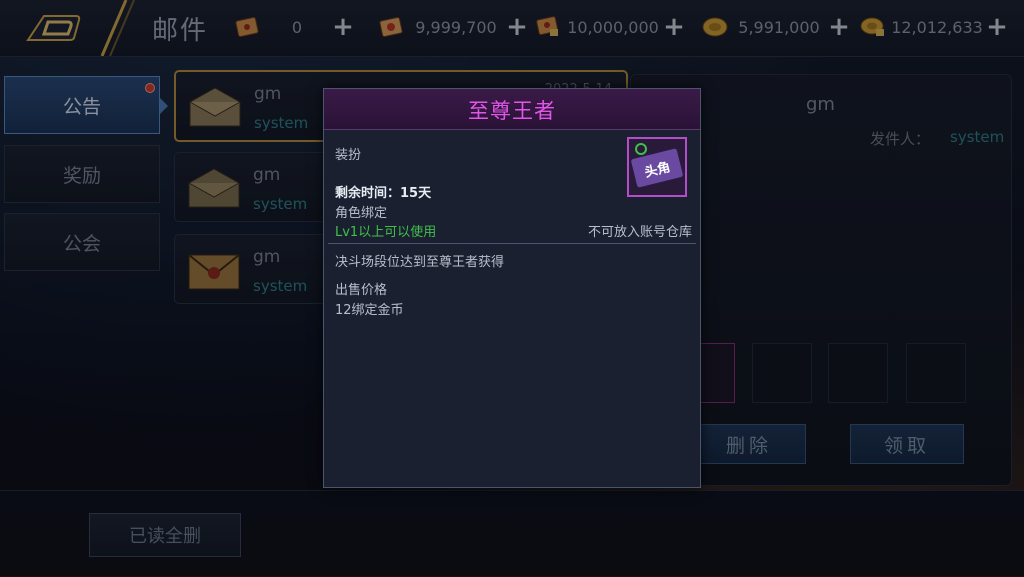  What do you see at coordinates (420, 262) in the screenshot?
I see `item-source: 决斗场段位达到至尊王者获得` at bounding box center [420, 262].